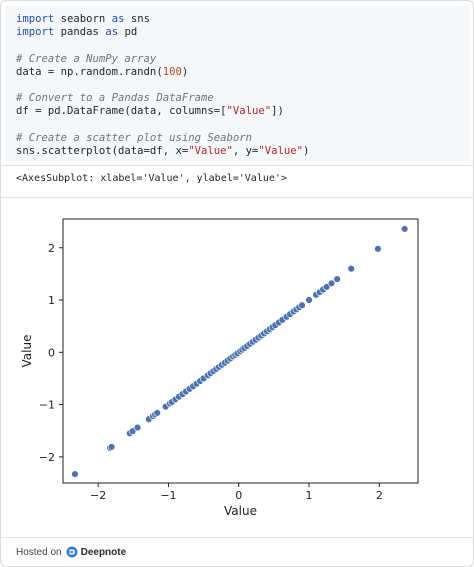  I want to click on code-token: data = np.random.randn(, so click(89, 71).